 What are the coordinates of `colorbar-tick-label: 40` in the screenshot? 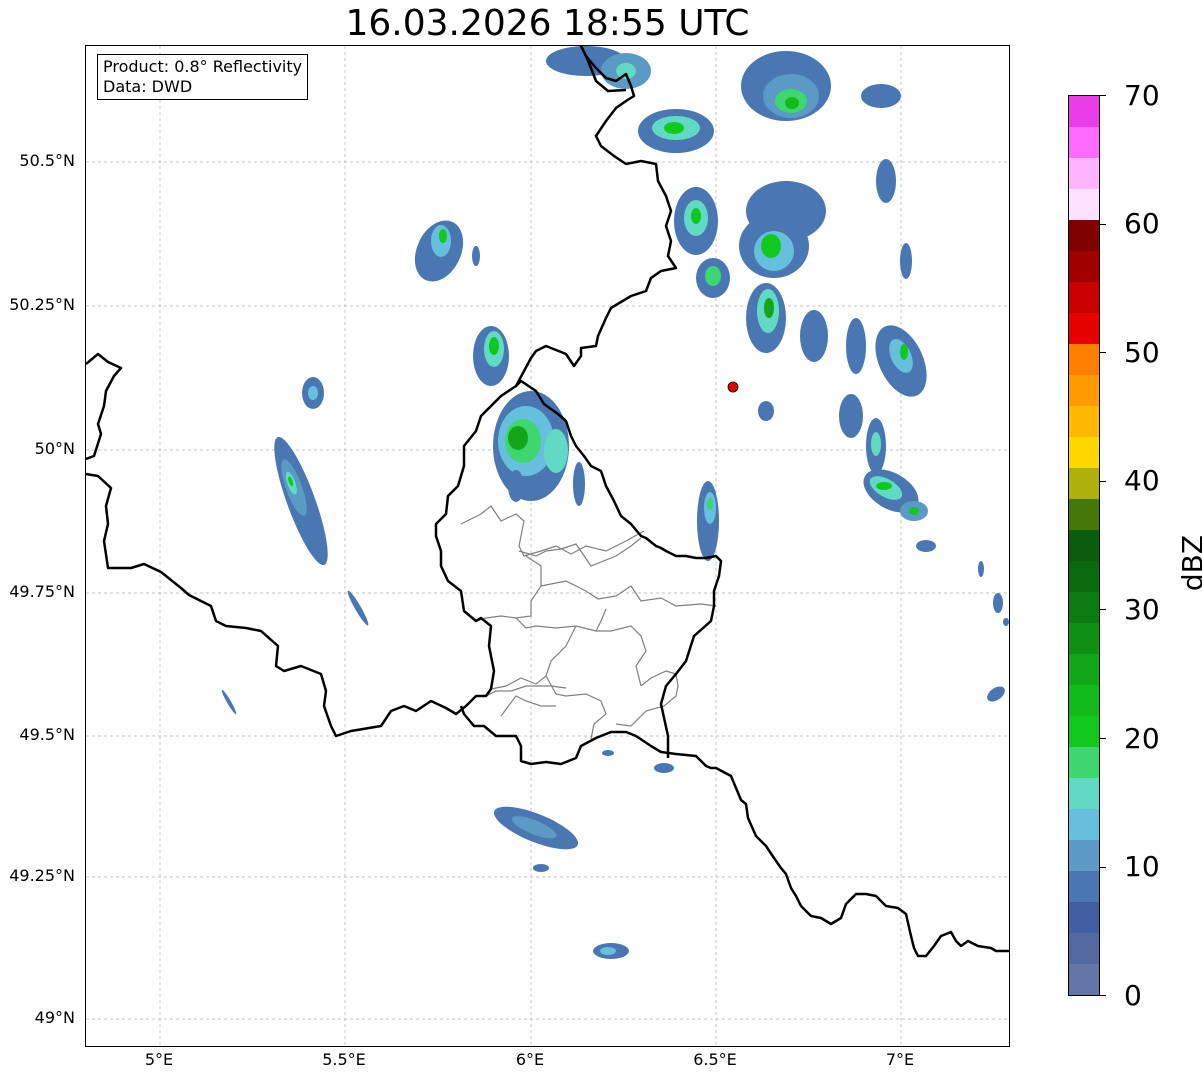 It's located at (1142, 480).